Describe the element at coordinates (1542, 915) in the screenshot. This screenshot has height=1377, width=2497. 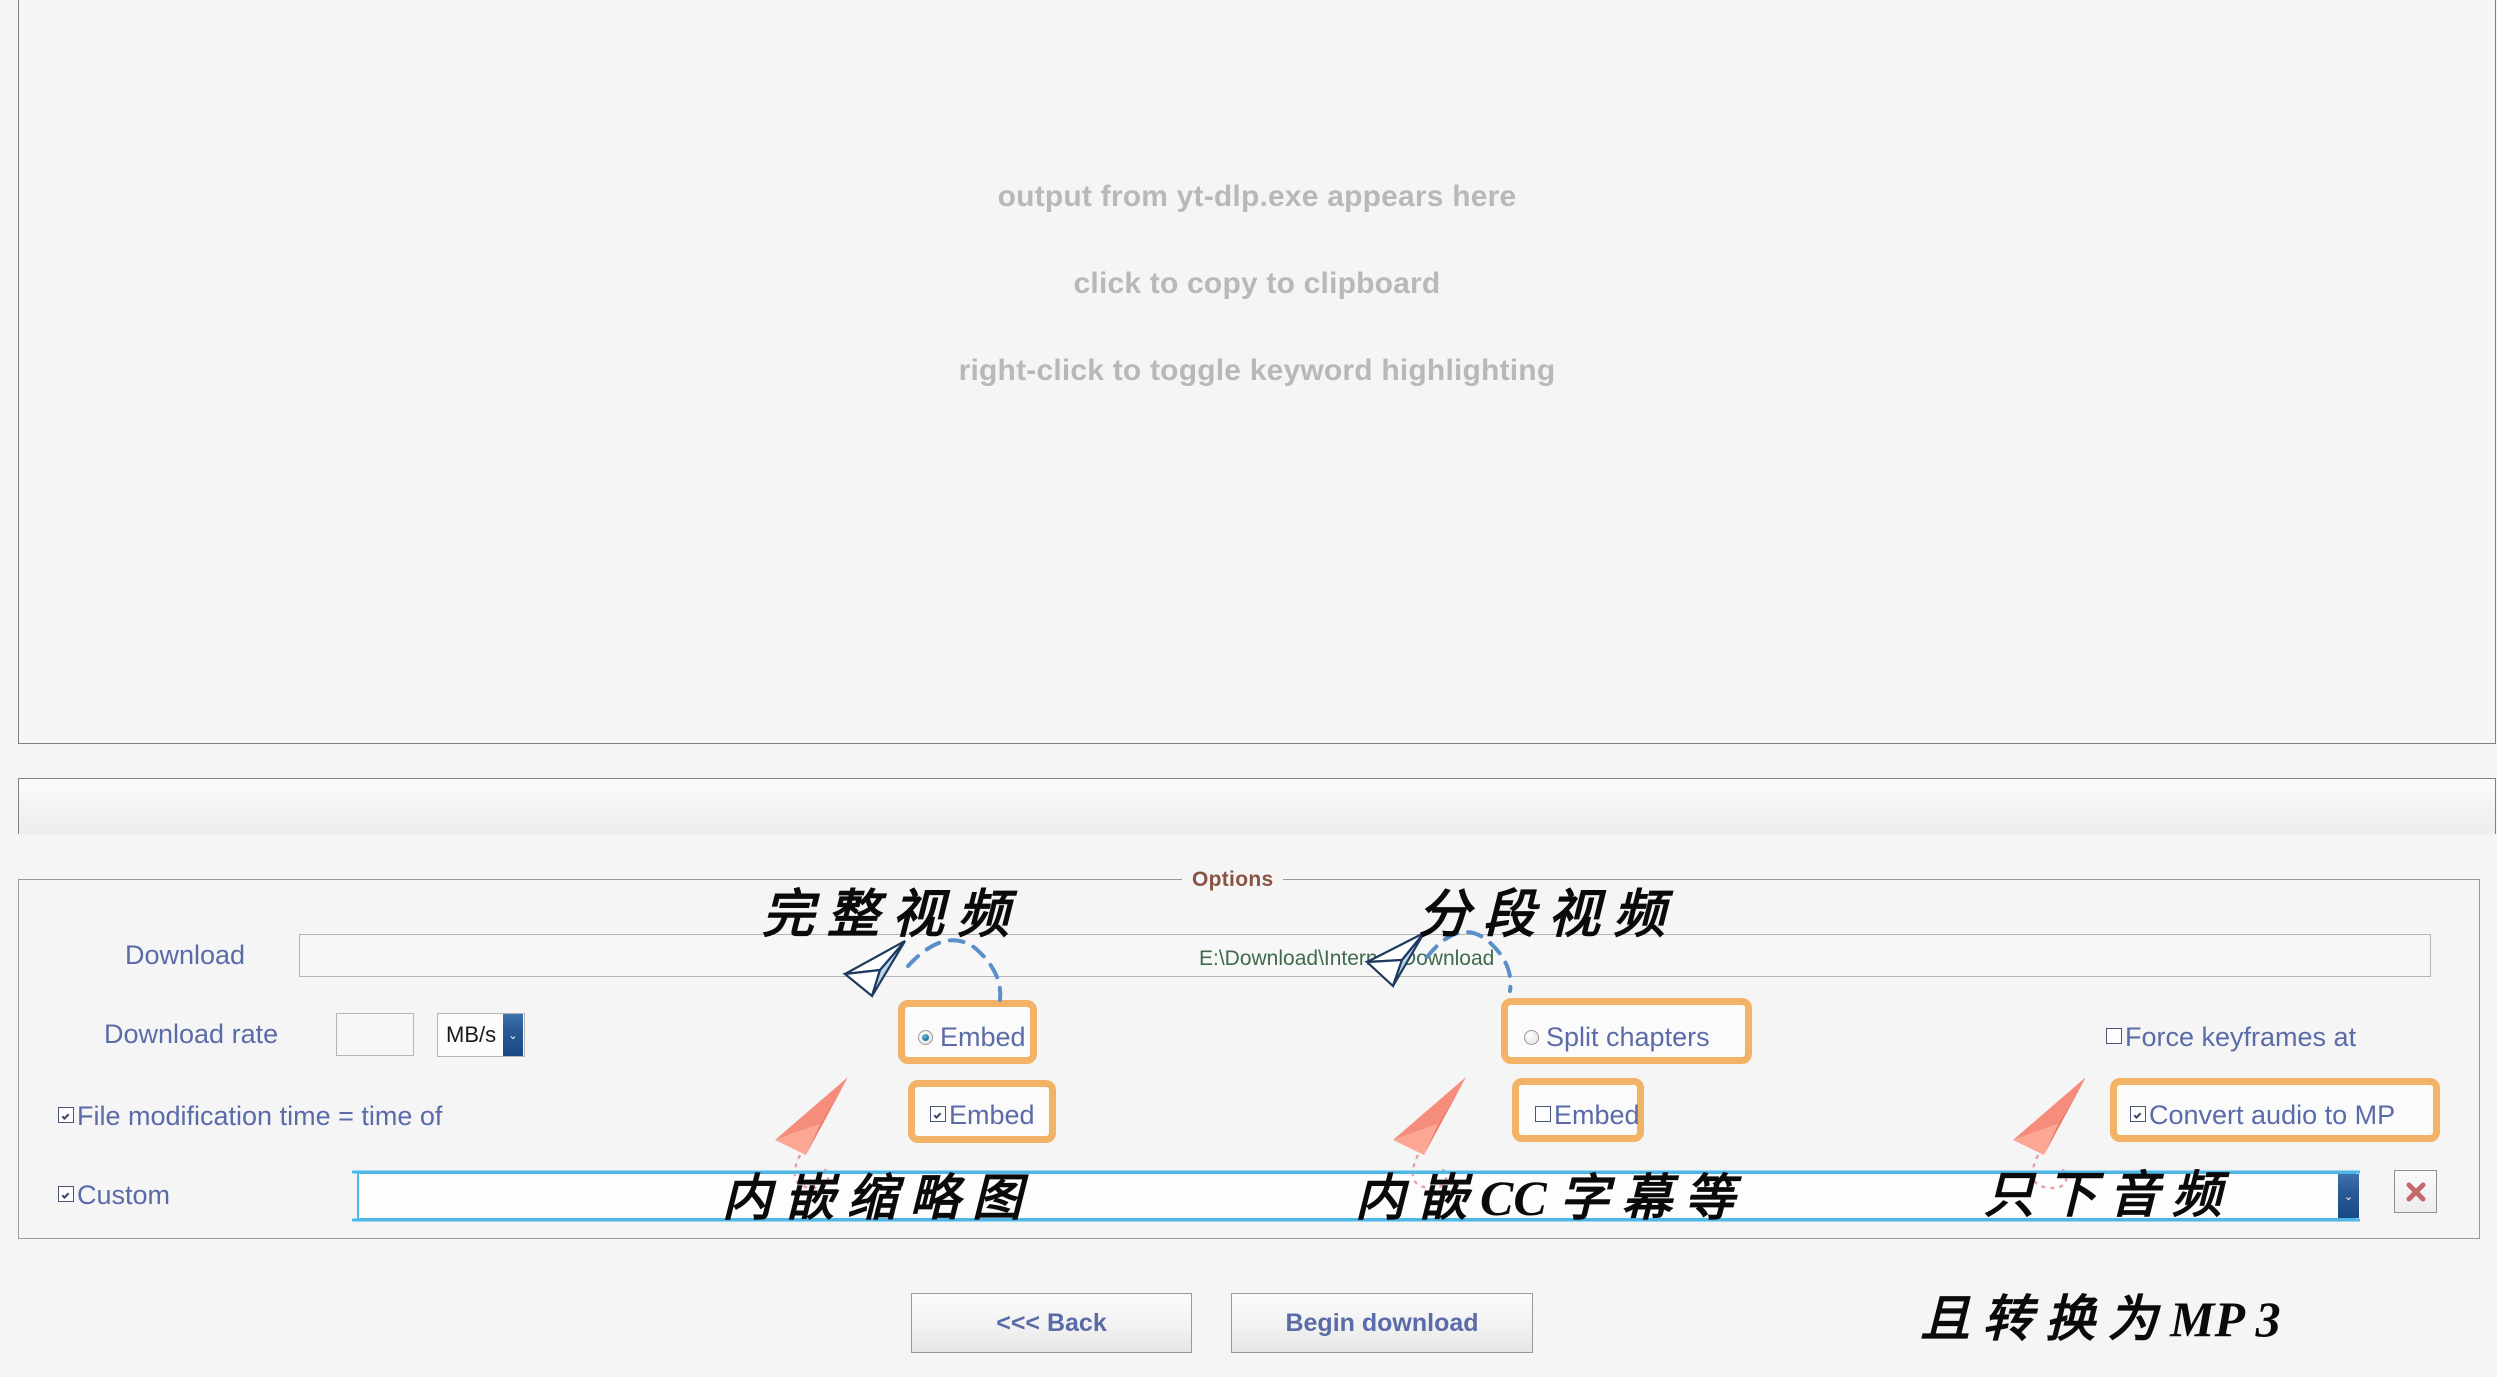
I see `annotation-split-video: 分 段 视 频` at that location.